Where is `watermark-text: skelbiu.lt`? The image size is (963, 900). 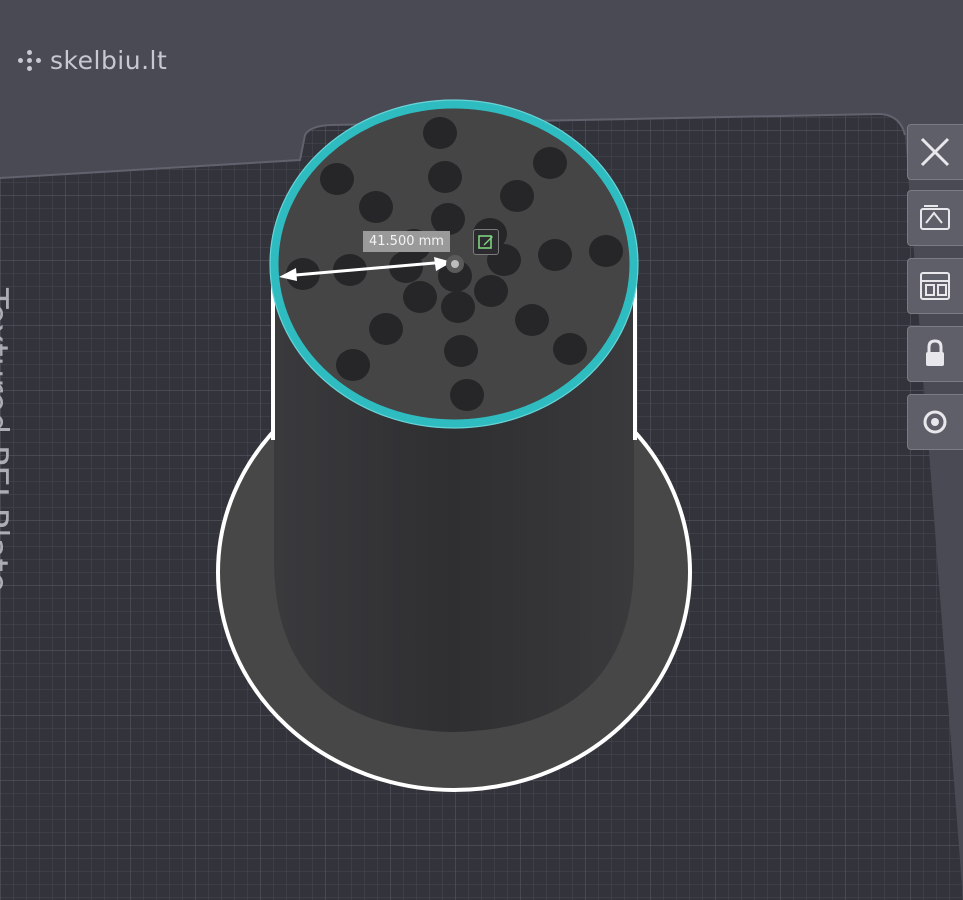 watermark-text: skelbiu.lt is located at coordinates (109, 60).